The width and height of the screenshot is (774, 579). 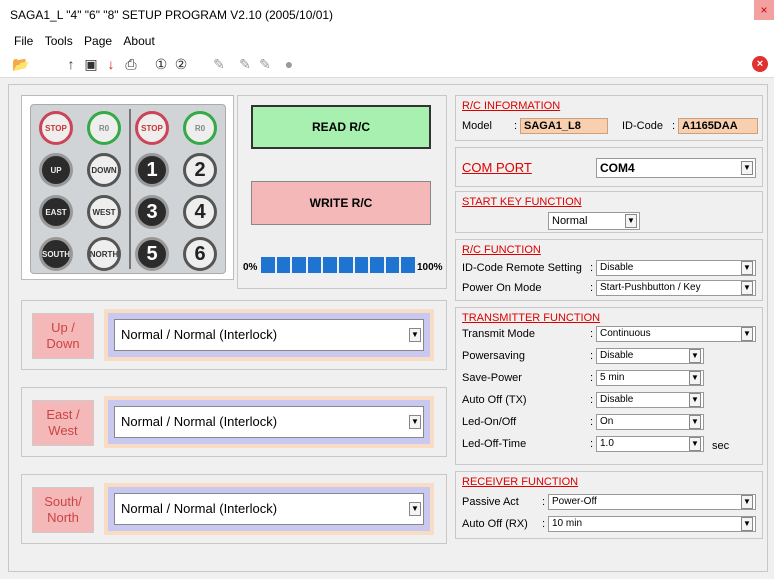 What do you see at coordinates (387, 41) in the screenshot?
I see `menu-bar: File Tools Page About` at bounding box center [387, 41].